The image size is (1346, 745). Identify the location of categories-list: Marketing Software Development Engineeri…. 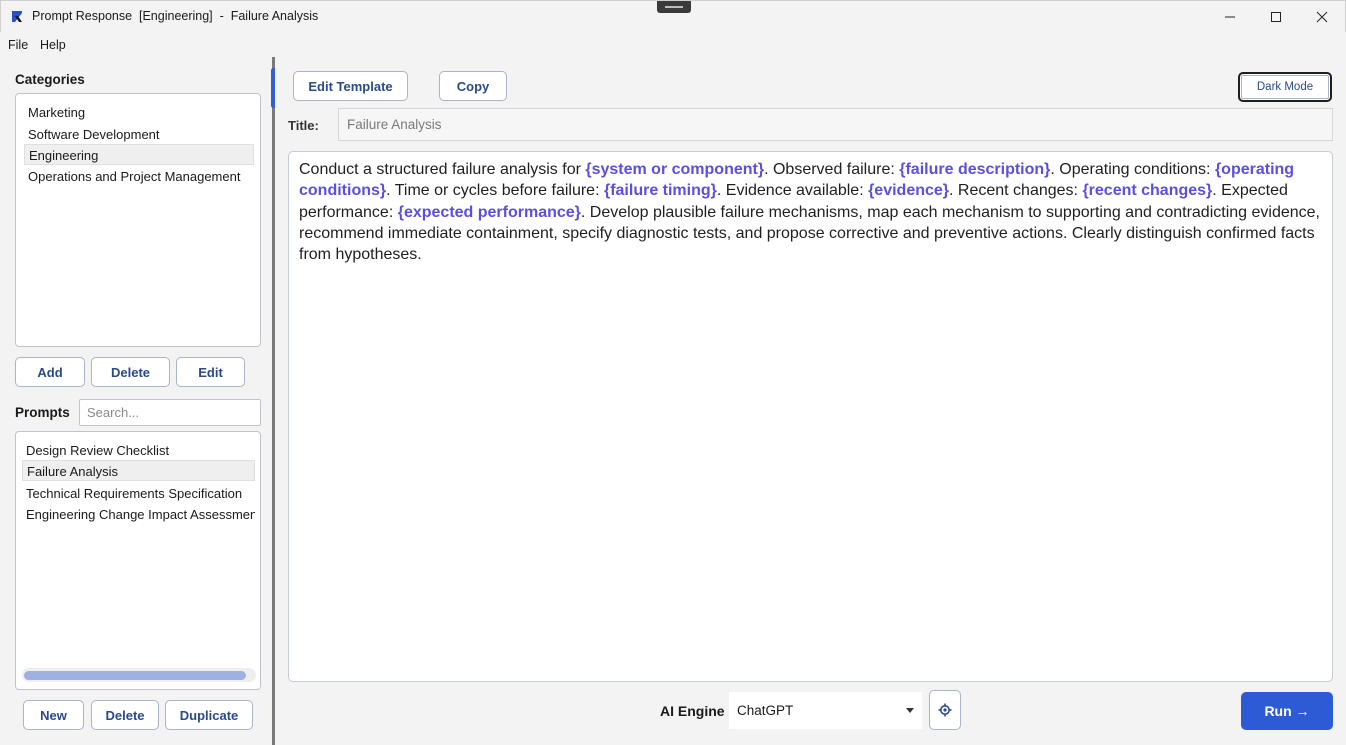
(138, 220).